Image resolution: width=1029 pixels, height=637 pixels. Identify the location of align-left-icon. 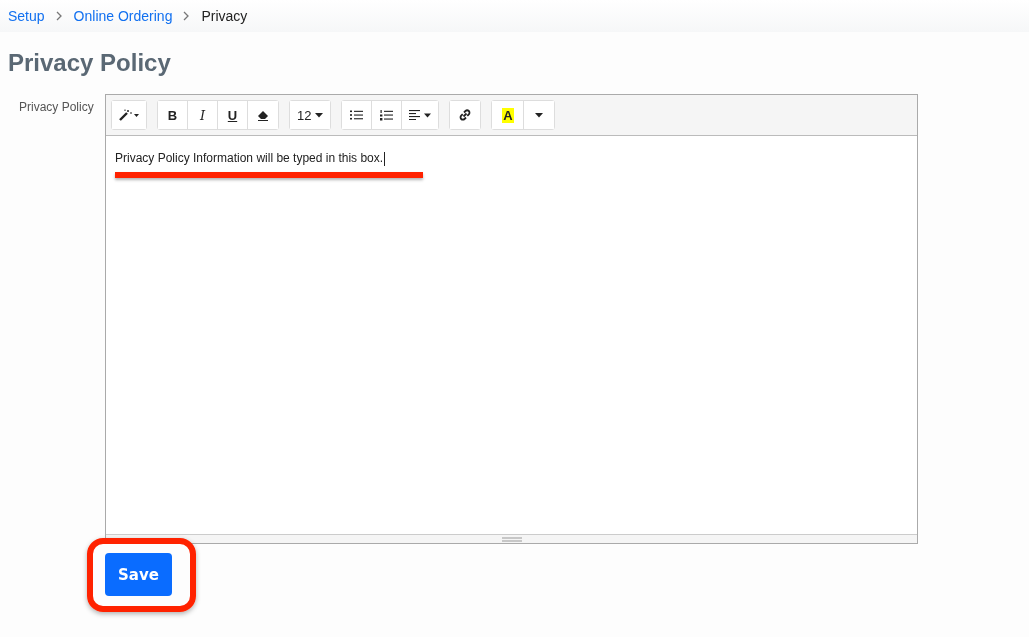
(420, 115).